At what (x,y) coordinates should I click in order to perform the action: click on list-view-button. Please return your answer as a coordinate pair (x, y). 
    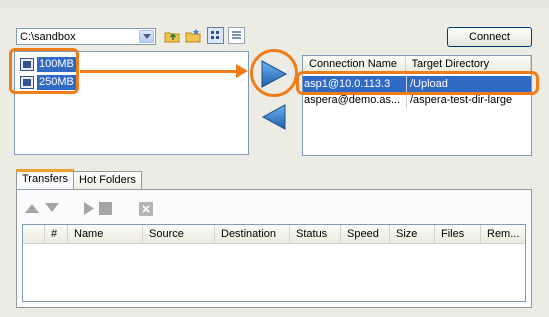
    Looking at the image, I should click on (236, 35).